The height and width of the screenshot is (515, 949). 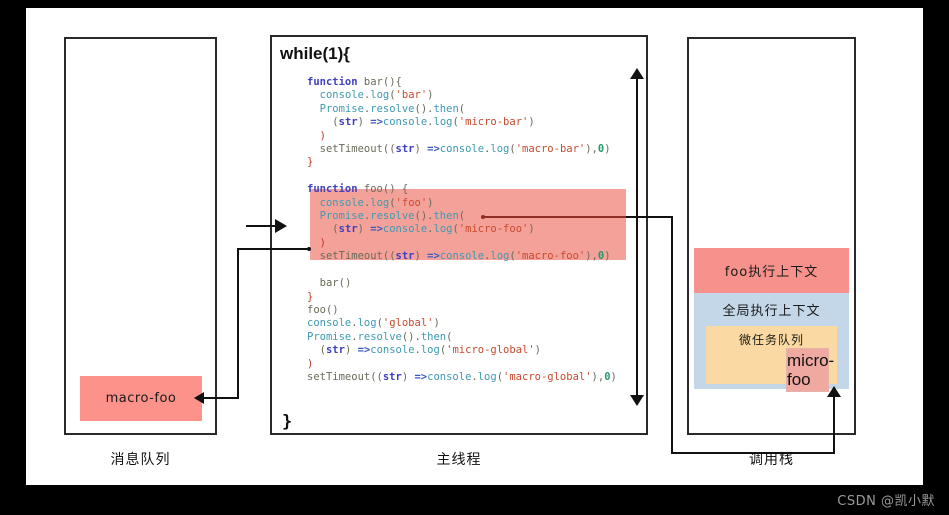 I want to click on exec-pointer-shaft, so click(x=261, y=226).